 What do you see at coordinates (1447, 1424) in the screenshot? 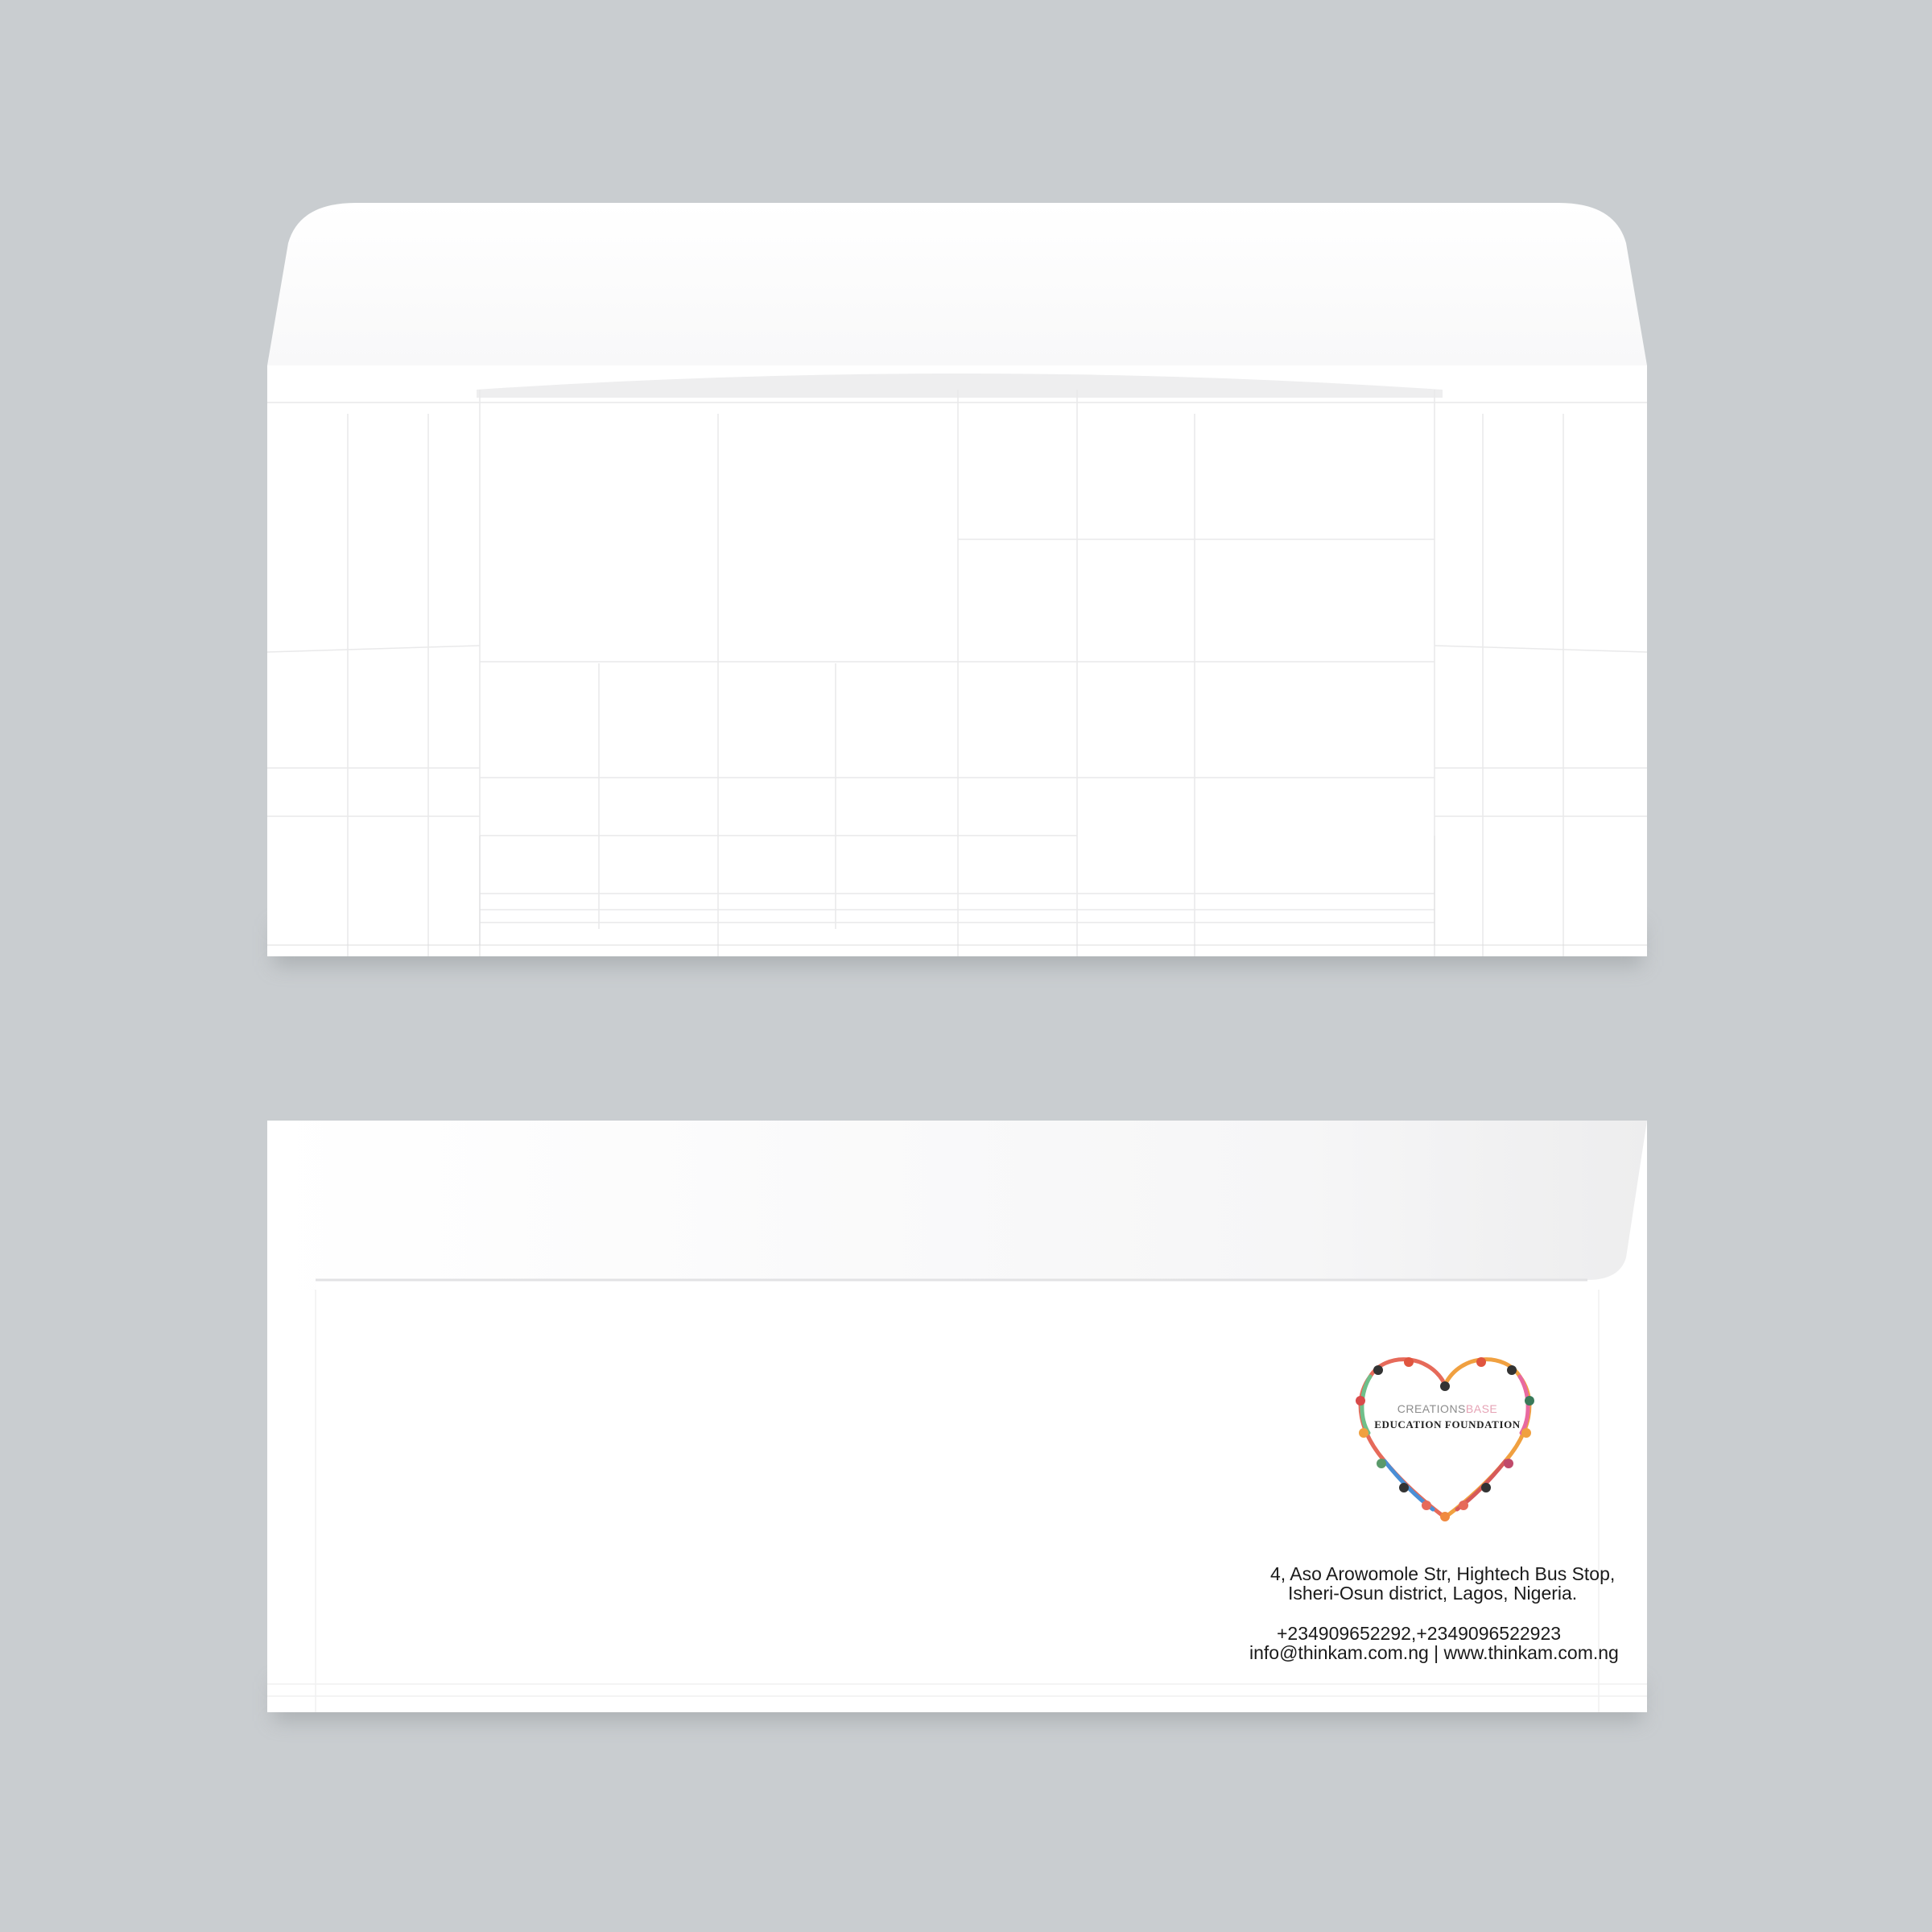
I see `organization-name-bottom: EDUCATION FOUNDATION` at bounding box center [1447, 1424].